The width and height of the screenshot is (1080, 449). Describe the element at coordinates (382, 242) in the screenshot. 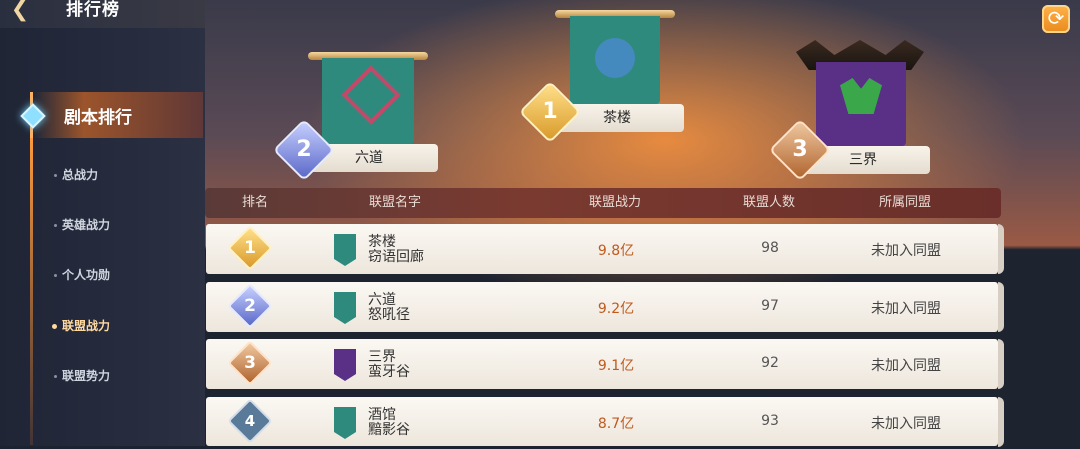

I see `alliance-name-text: 茶楼` at that location.